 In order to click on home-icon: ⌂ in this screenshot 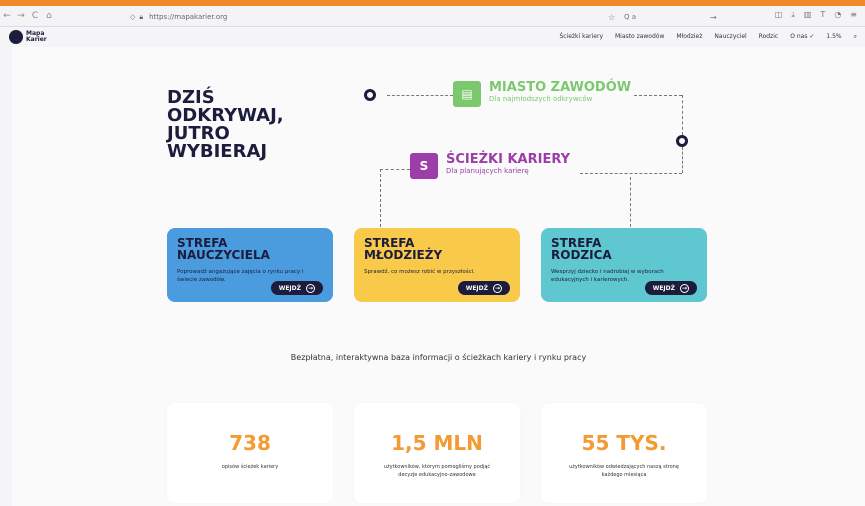, I will do `click(49, 16)`.